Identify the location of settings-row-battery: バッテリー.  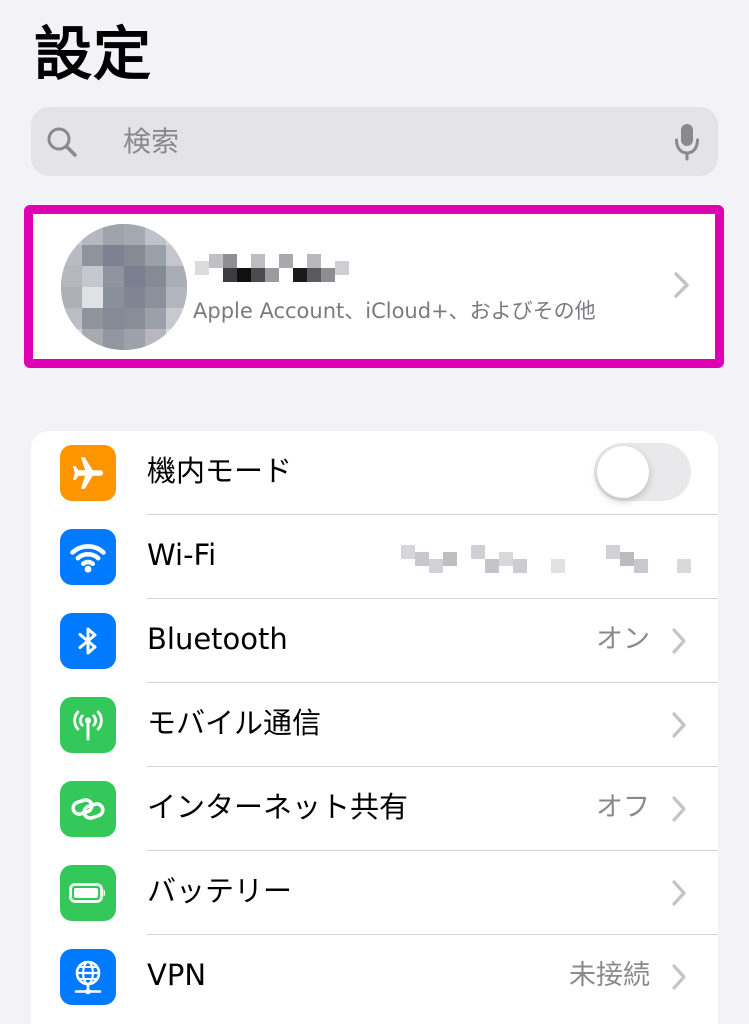
(374, 893).